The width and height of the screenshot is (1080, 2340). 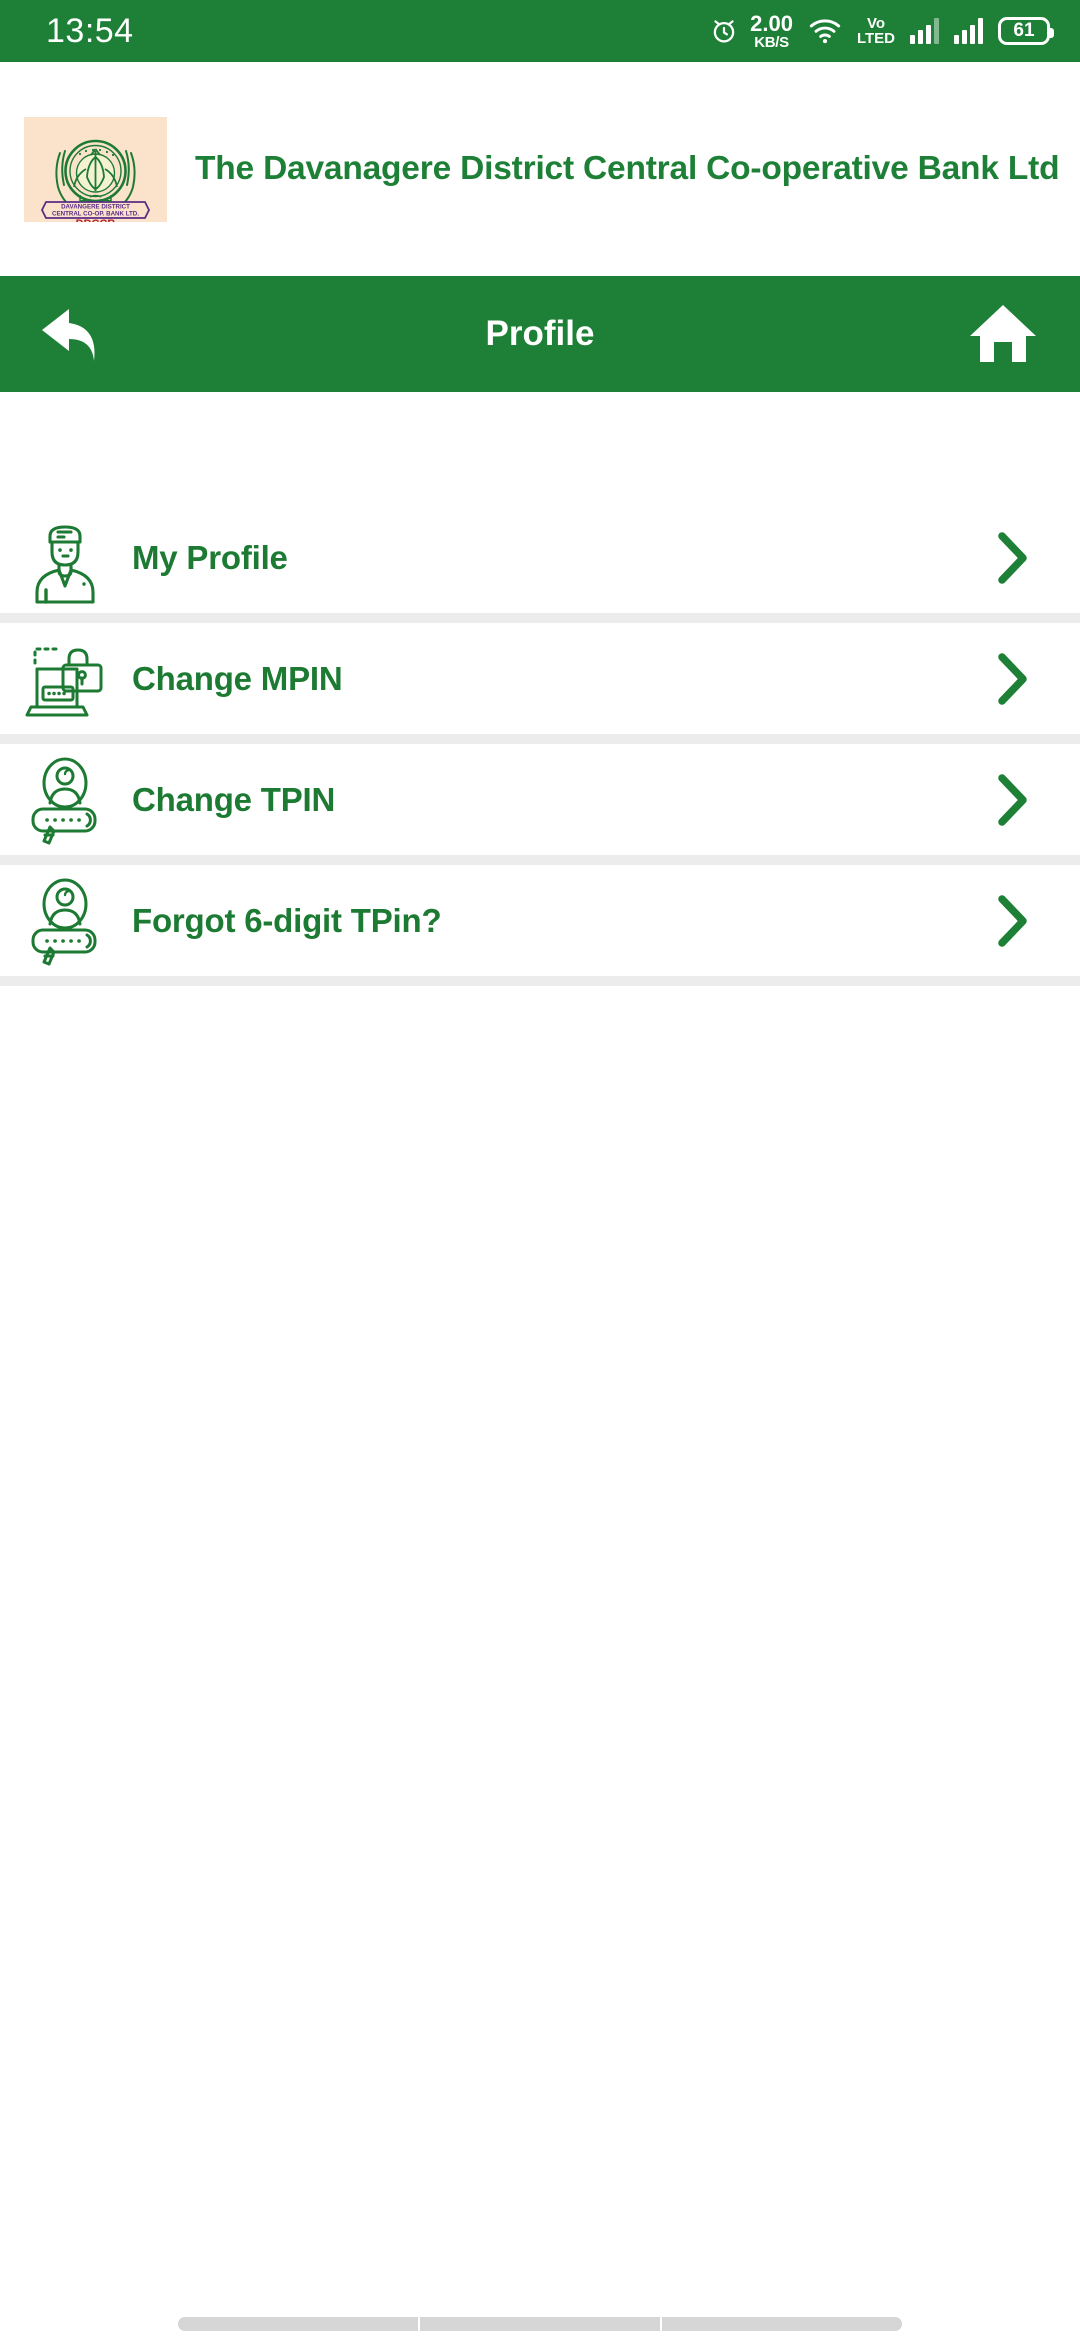 I want to click on battery-icon: 61, so click(x=1026, y=31).